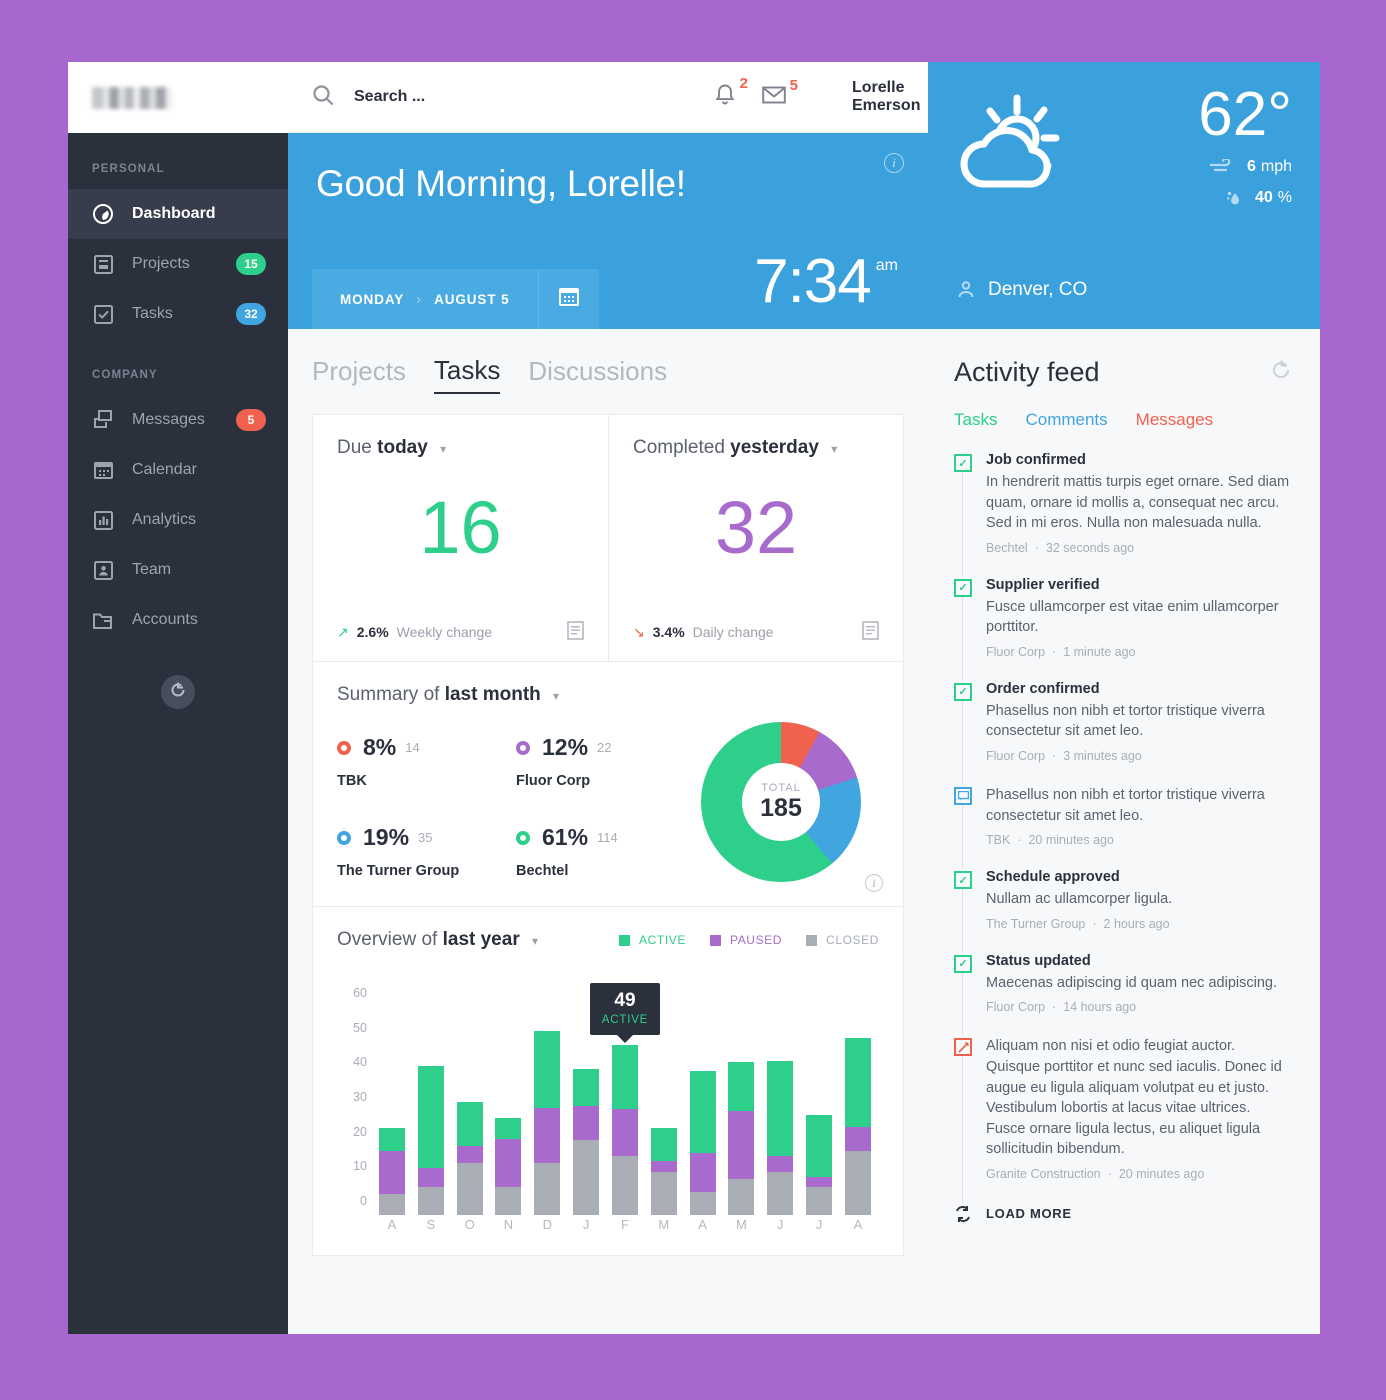 This screenshot has height=1400, width=1386. What do you see at coordinates (178, 470) in the screenshot?
I see `sidebar-item-calendar: Calendar` at bounding box center [178, 470].